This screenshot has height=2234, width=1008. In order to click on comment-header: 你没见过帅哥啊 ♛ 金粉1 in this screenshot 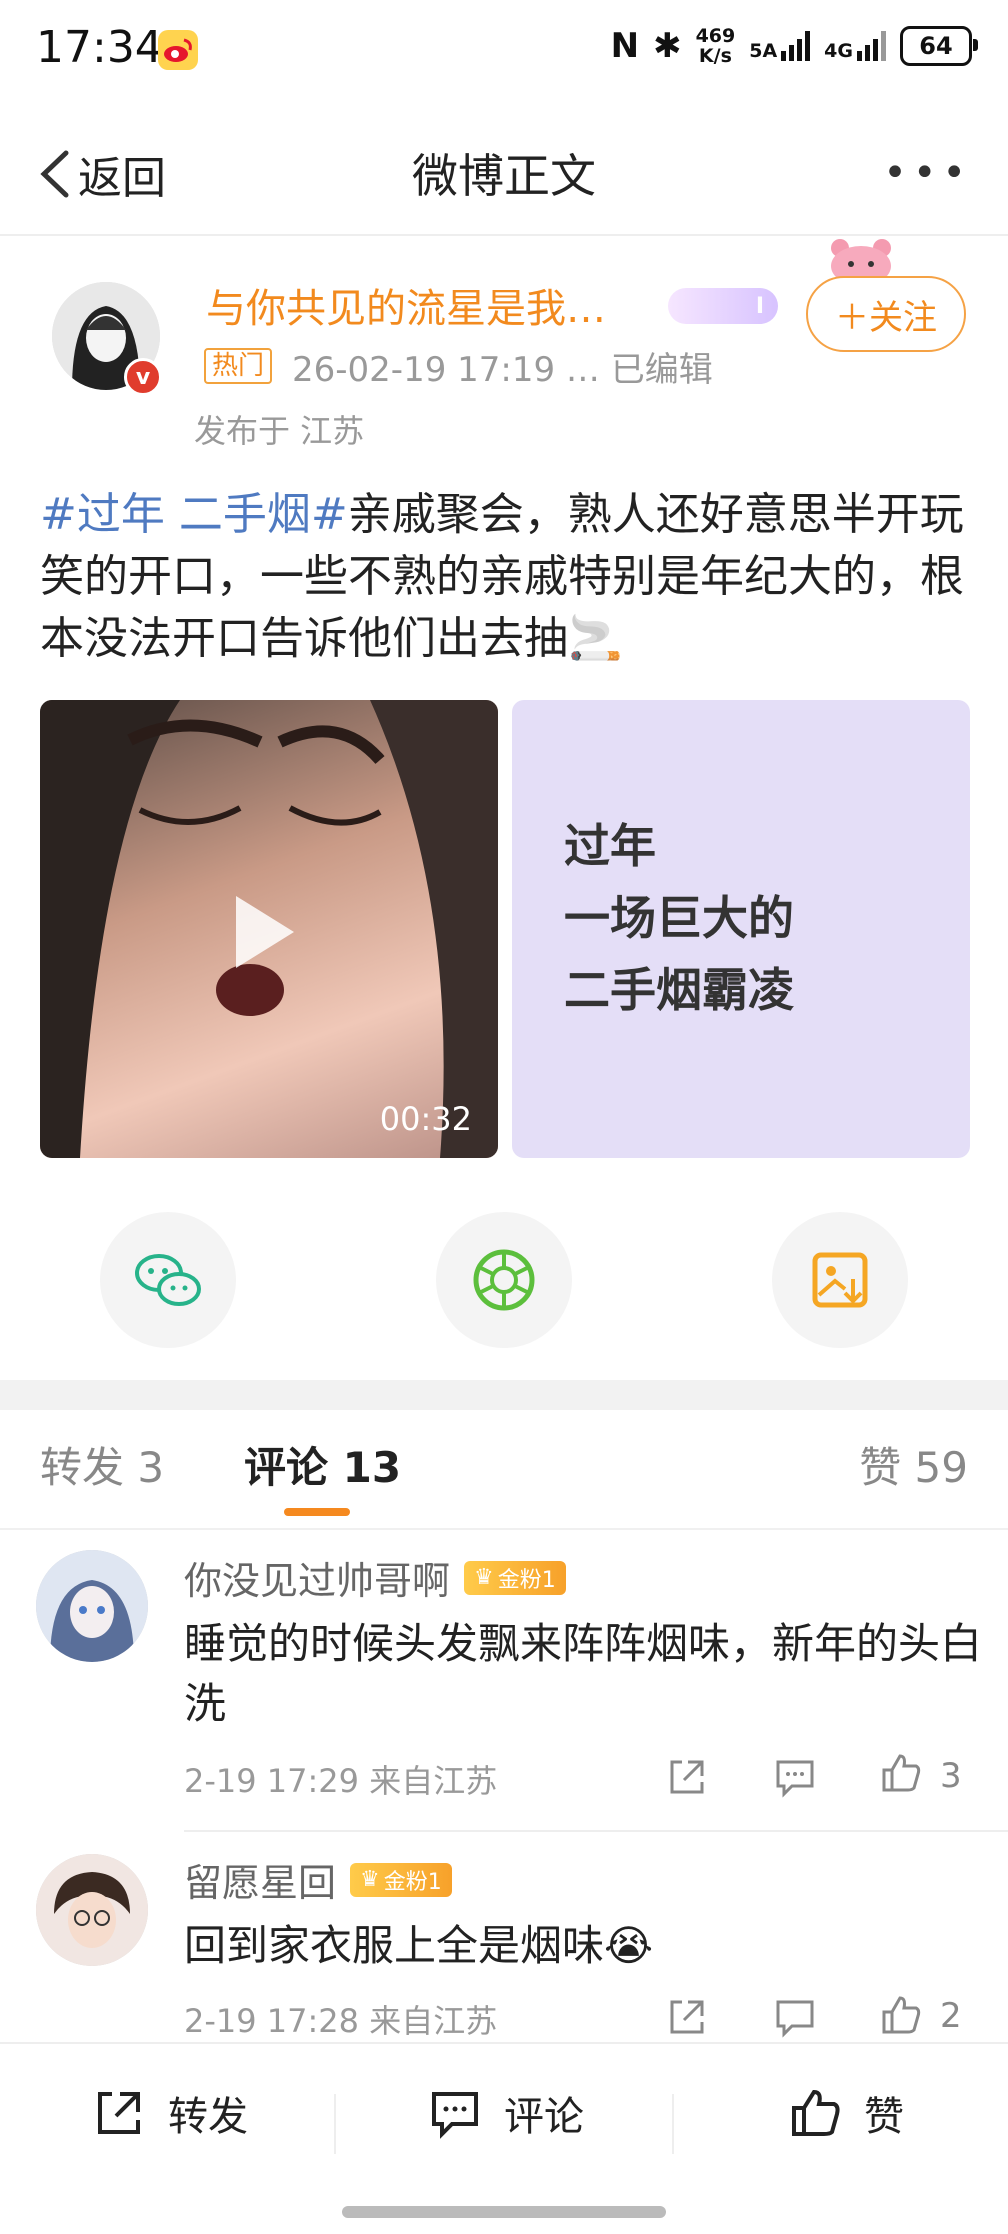, I will do `click(375, 1577)`.